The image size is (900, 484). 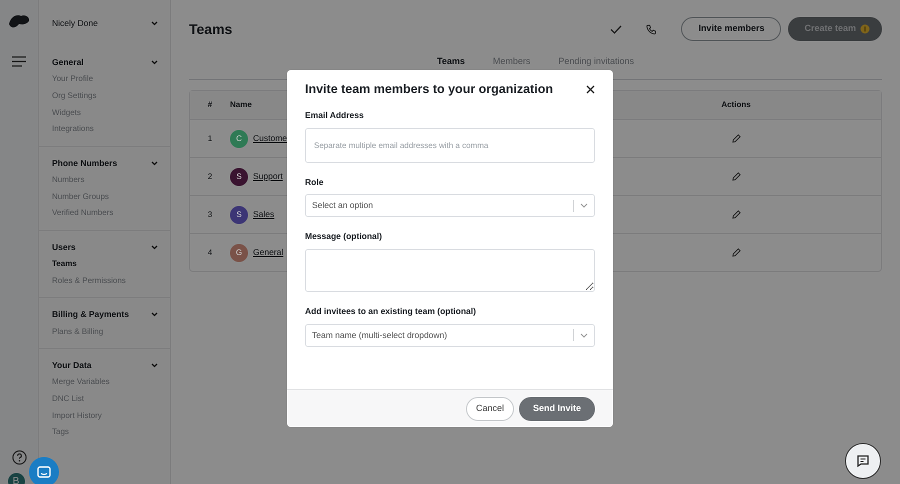 I want to click on select-field: Team name (multi-select dropdown), so click(x=450, y=335).